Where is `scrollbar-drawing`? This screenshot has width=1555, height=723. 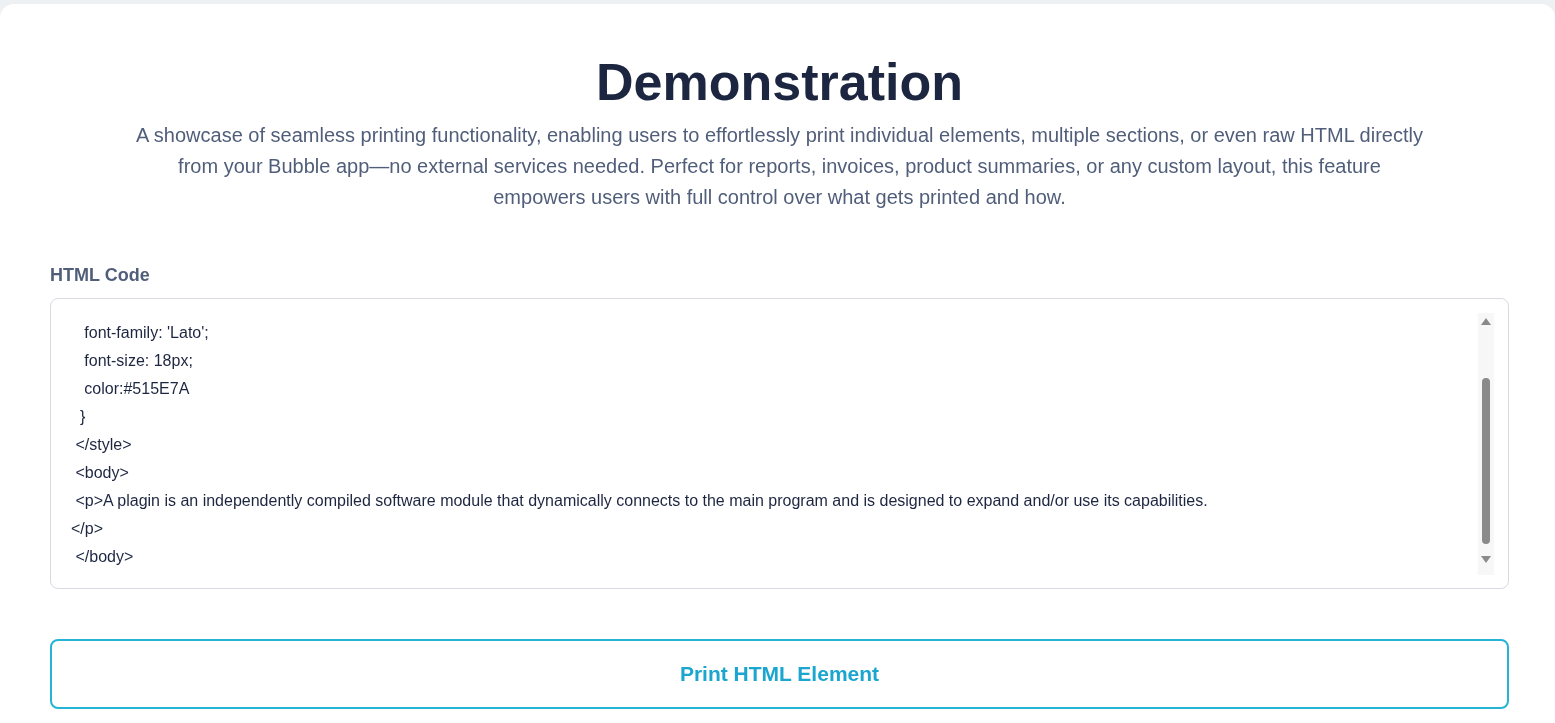
scrollbar-drawing is located at coordinates (1486, 444).